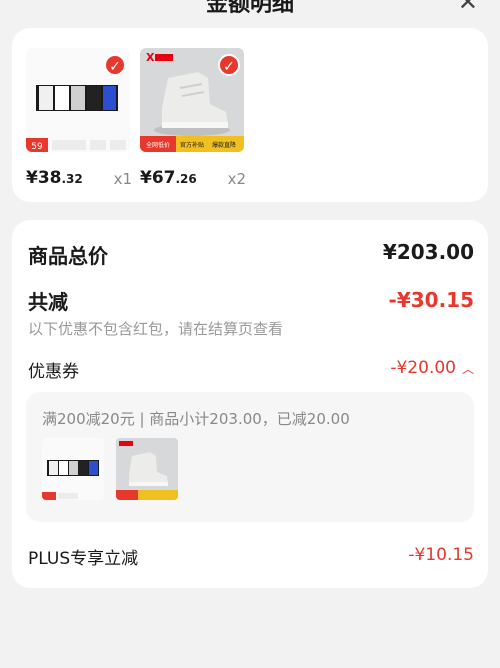  What do you see at coordinates (150, 57) in the screenshot?
I see `xtep-logo: X` at bounding box center [150, 57].